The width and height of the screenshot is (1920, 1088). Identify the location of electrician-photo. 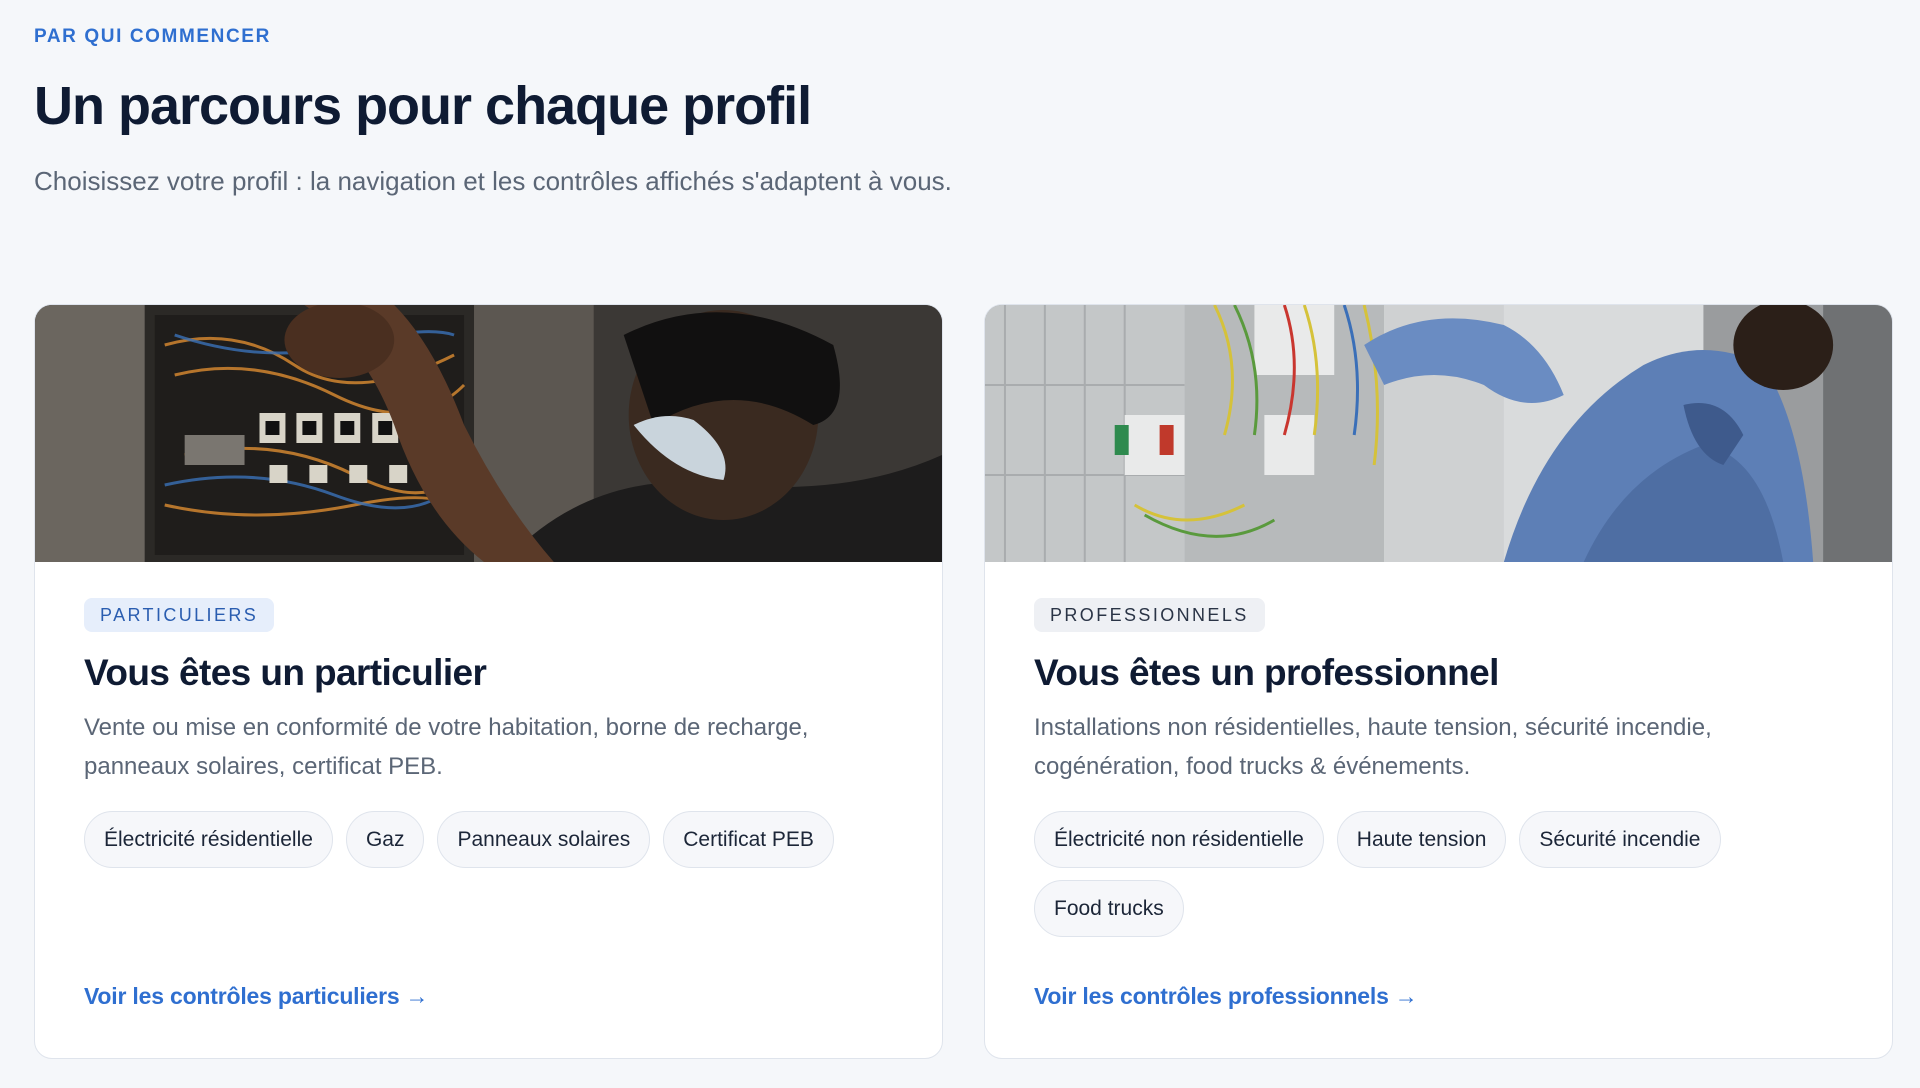
(488, 433).